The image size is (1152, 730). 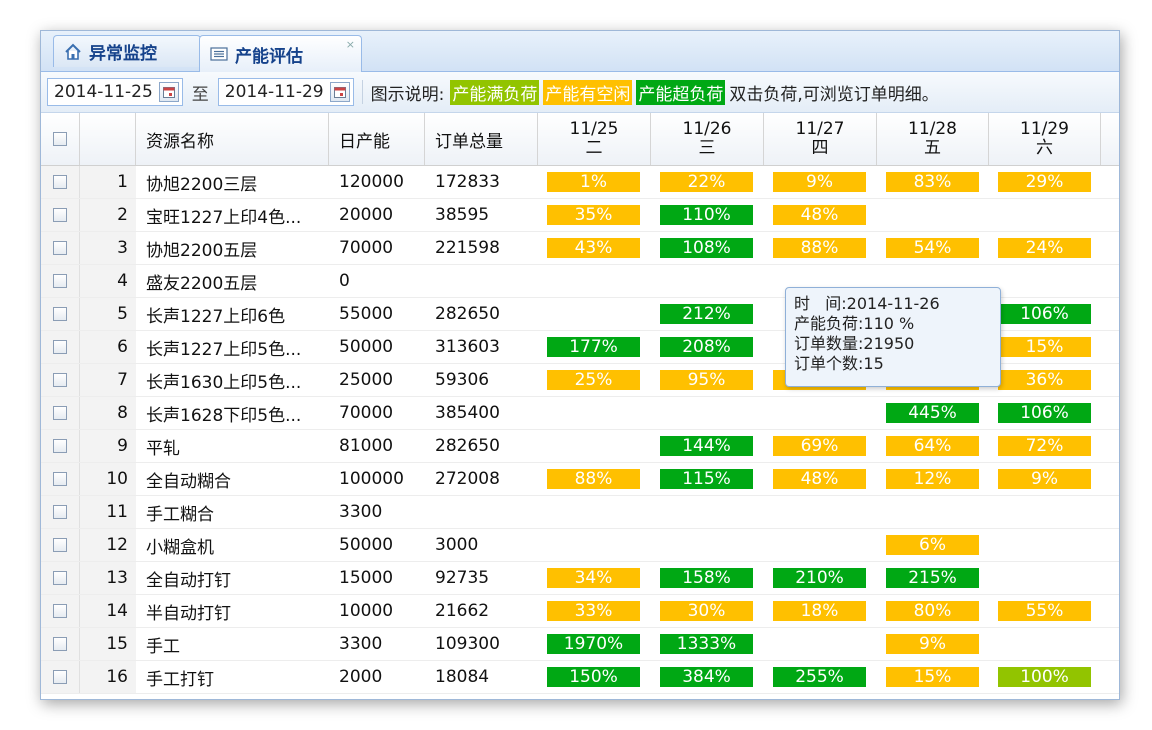 I want to click on load-bar: 95%, so click(x=706, y=380).